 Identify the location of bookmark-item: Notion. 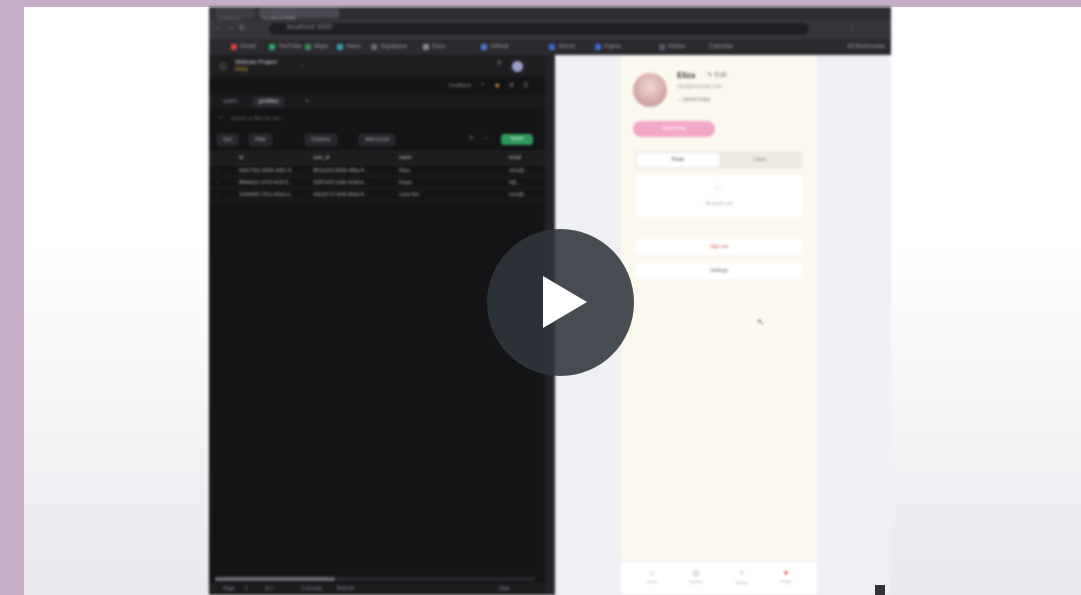
(672, 47).